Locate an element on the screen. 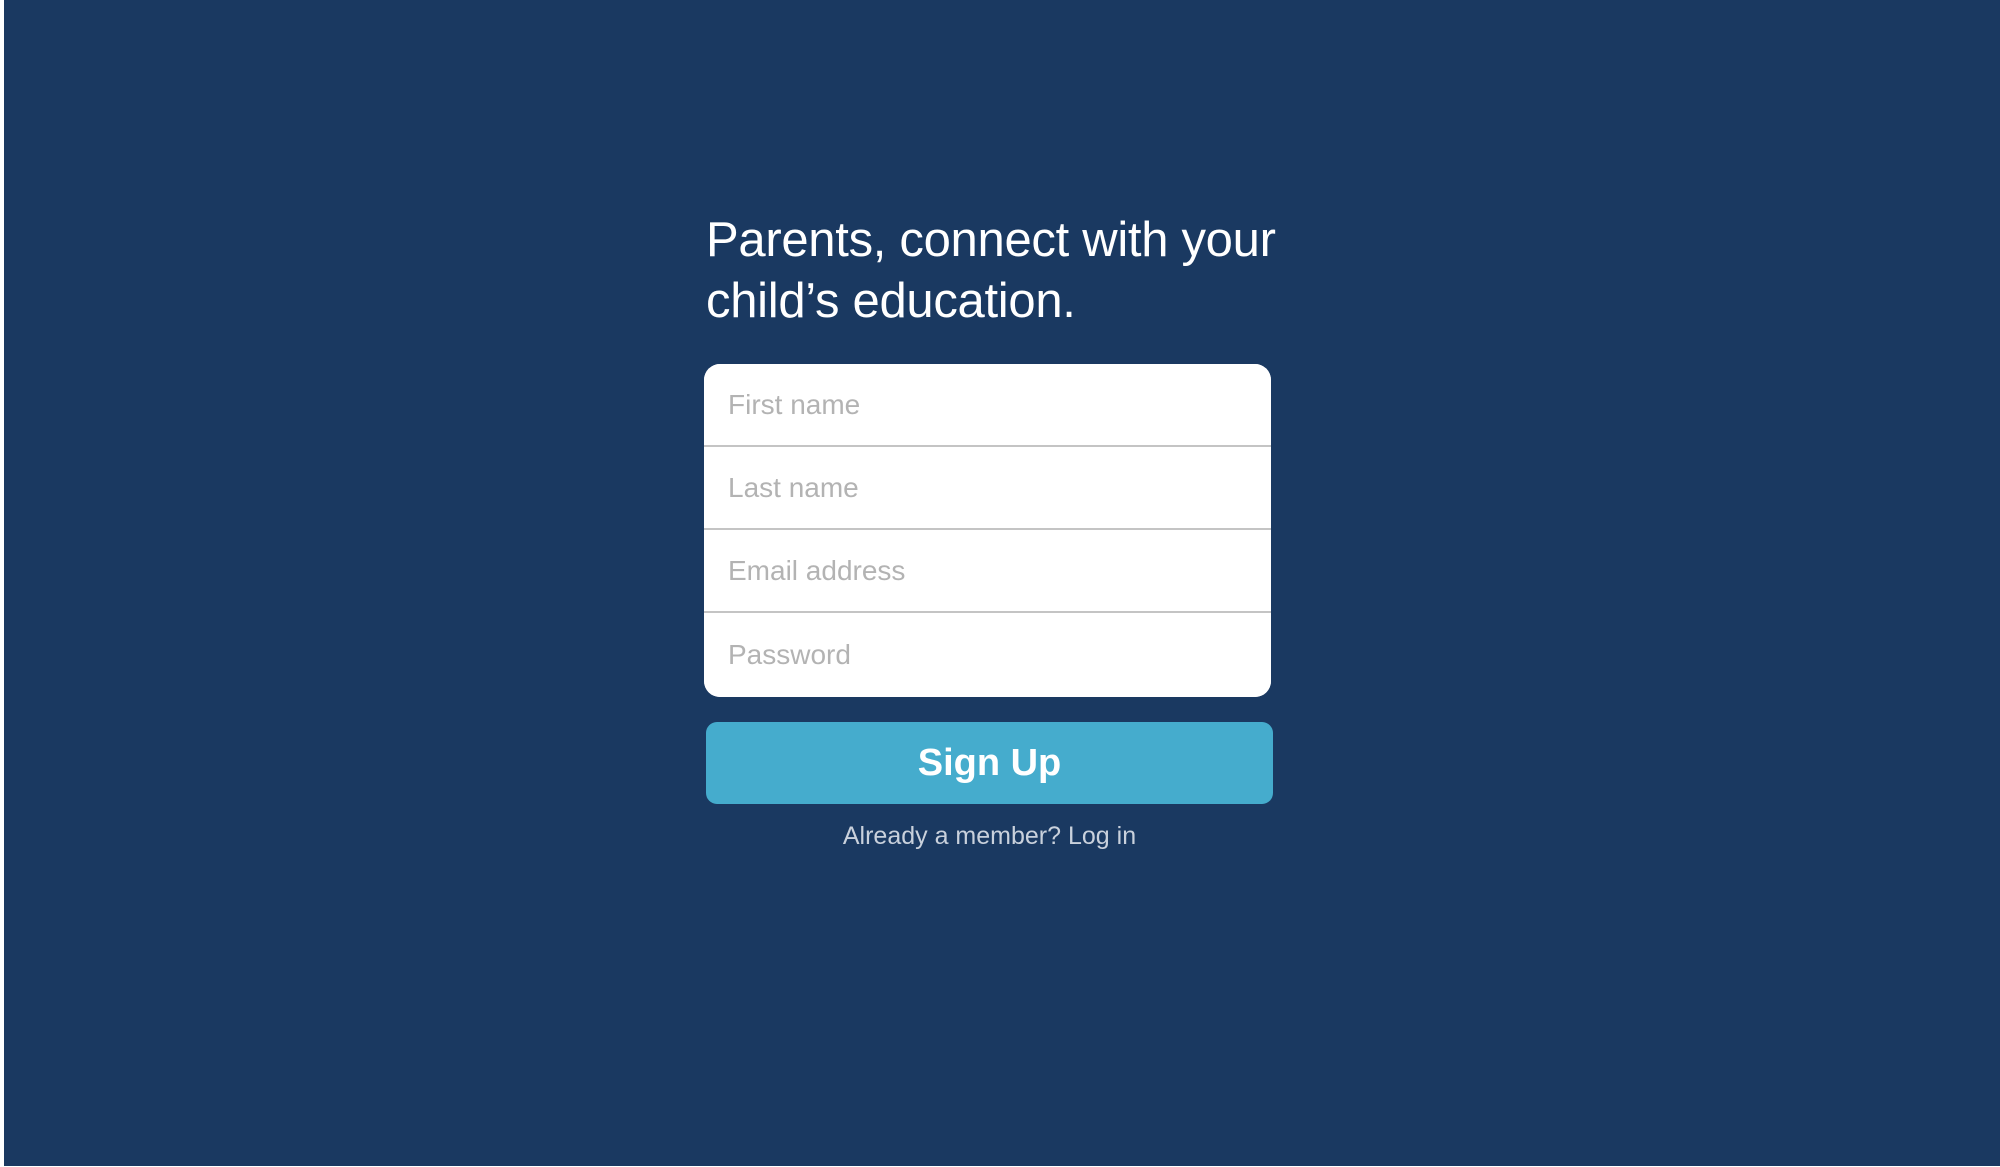 Image resolution: width=2000 pixels, height=1167 pixels. log-in-link: Log in is located at coordinates (1102, 836).